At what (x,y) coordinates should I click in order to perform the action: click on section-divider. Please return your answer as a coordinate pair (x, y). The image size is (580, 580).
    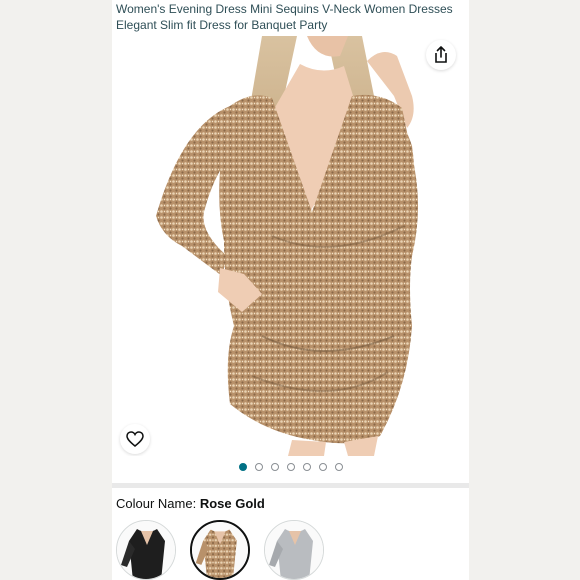
    Looking at the image, I should click on (290, 485).